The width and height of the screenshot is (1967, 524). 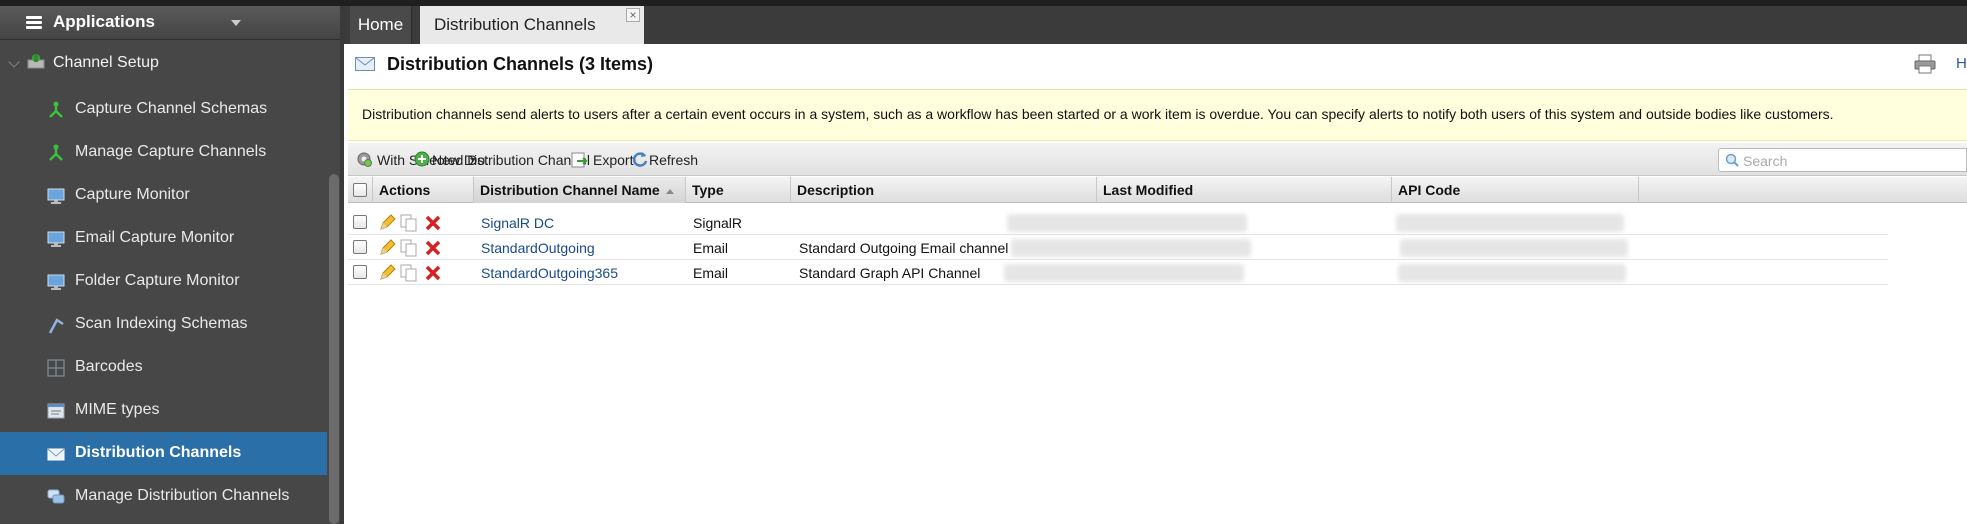 I want to click on sidebar-item-label: Manage Distribution Channels, so click(x=182, y=495).